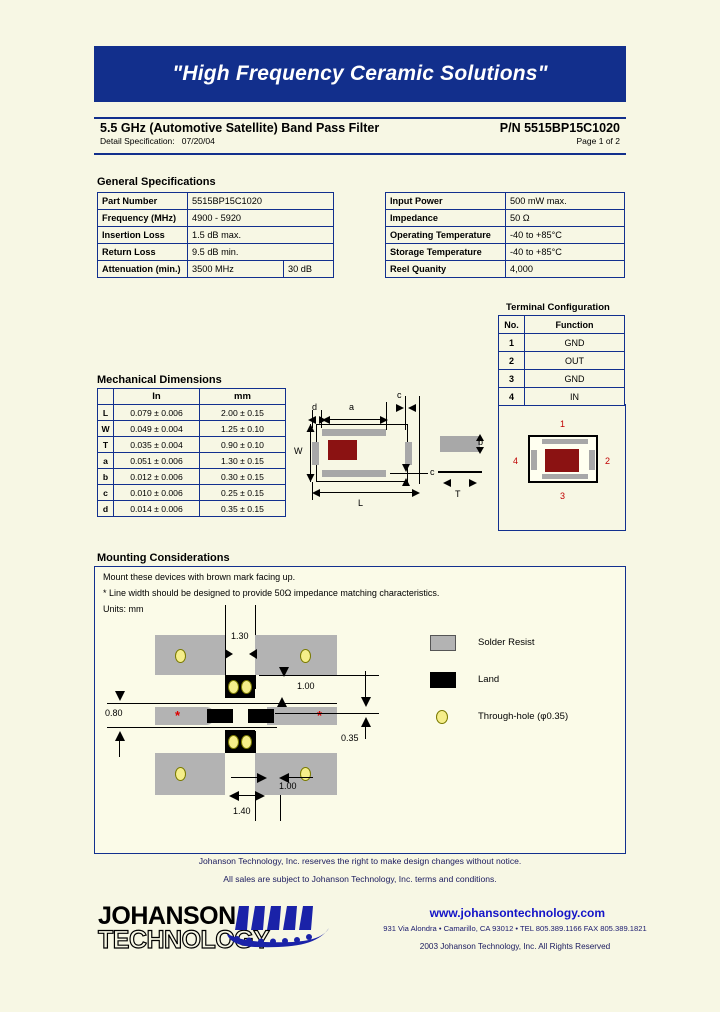 Image resolution: width=720 pixels, height=1012 pixels. What do you see at coordinates (511, 360) in the screenshot?
I see `terminal-number: 2` at bounding box center [511, 360].